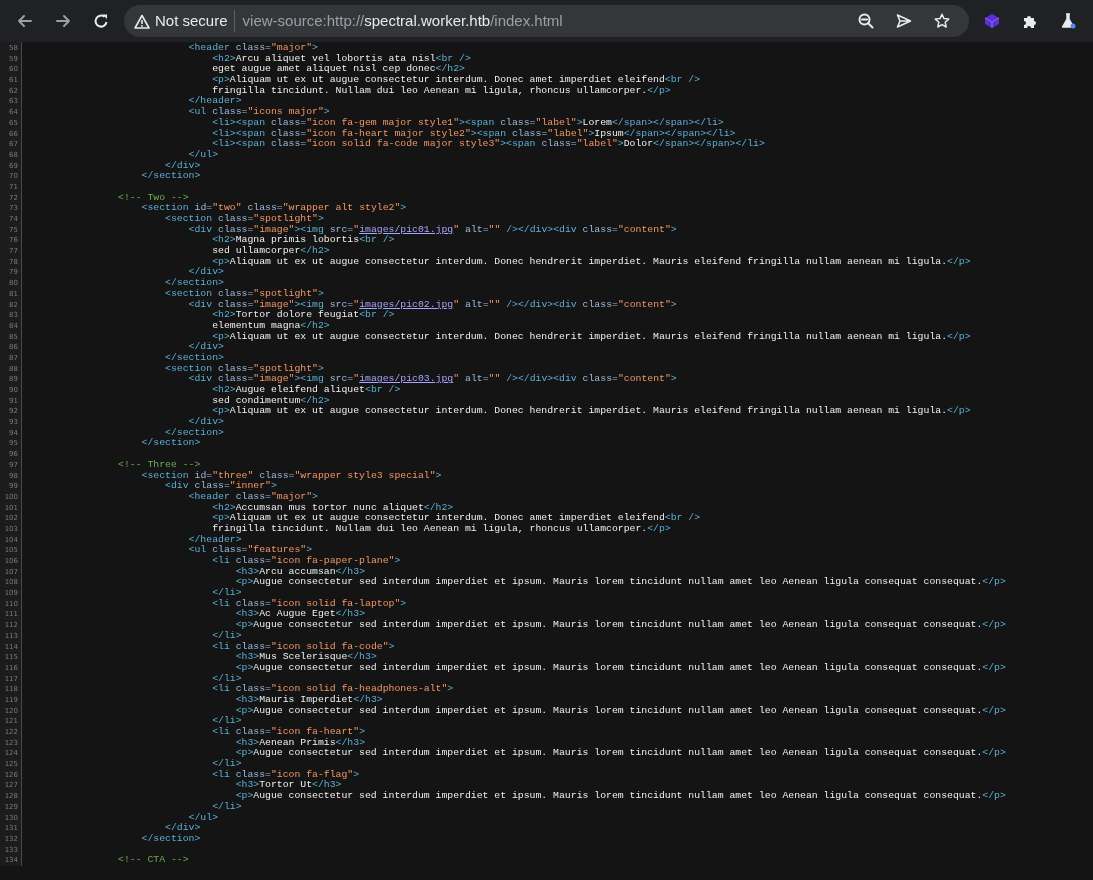 The width and height of the screenshot is (1093, 880). I want to click on warning-icon, so click(142, 21).